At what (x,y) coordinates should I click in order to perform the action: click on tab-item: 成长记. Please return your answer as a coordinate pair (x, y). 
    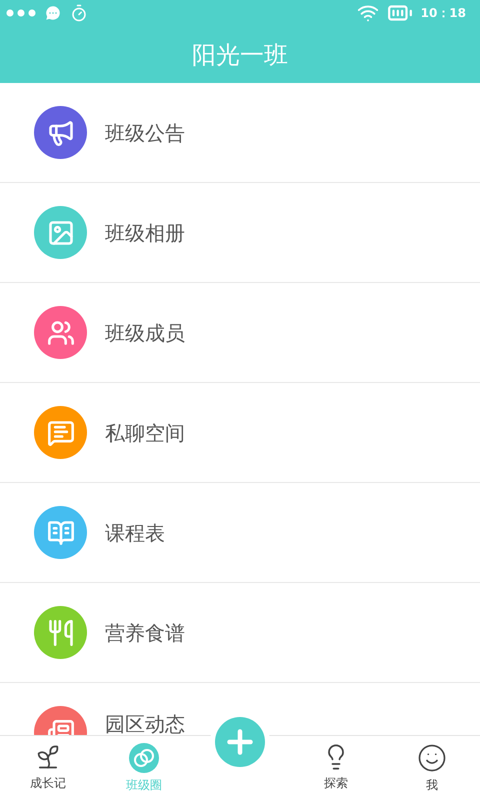
    Looking at the image, I should click on (48, 764).